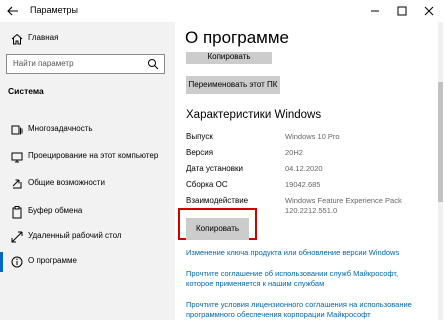  What do you see at coordinates (87, 262) in the screenshot?
I see `sidebar-item-about: О программе` at bounding box center [87, 262].